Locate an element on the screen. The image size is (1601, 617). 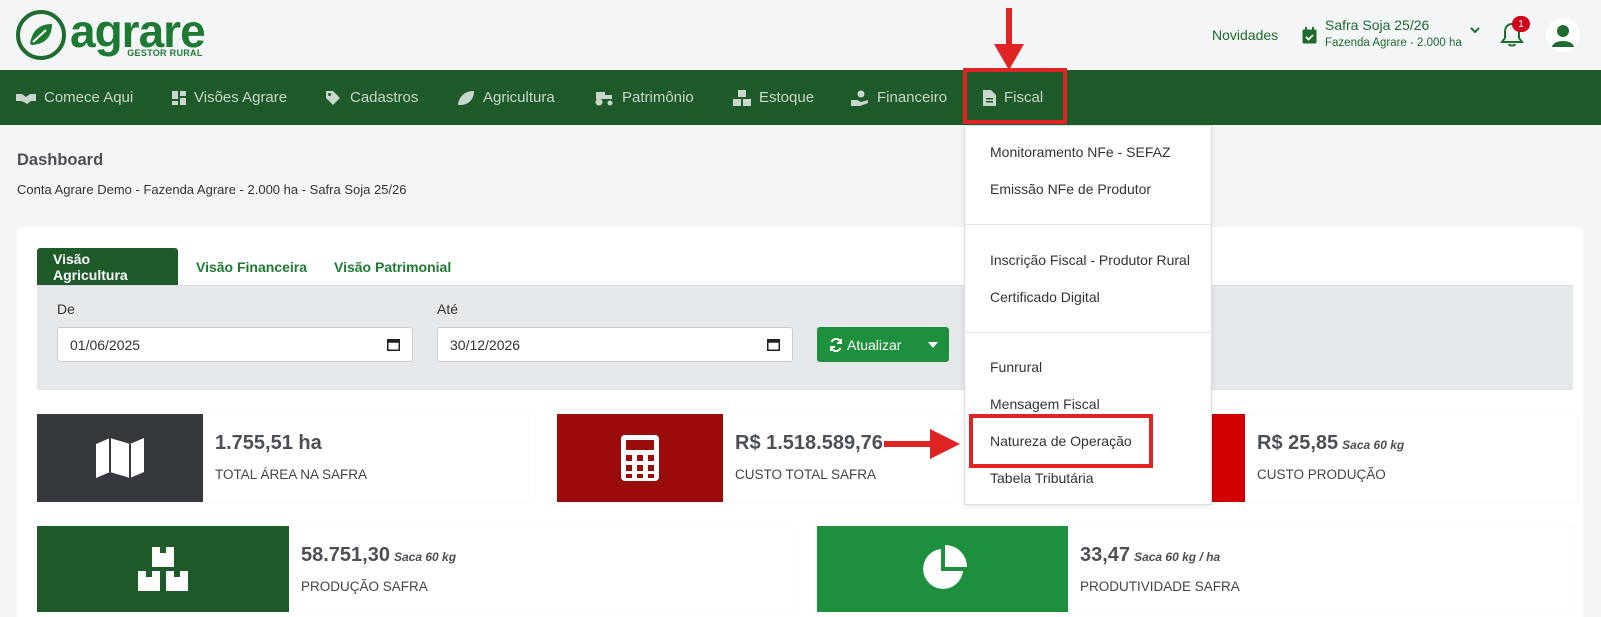
nav-label: Cadastros is located at coordinates (384, 97).